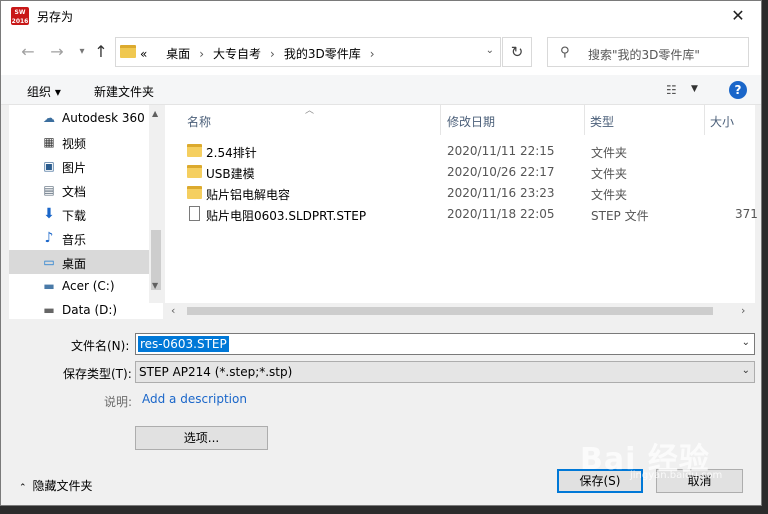 The image size is (768, 514). I want to click on file-row: 贴片铝电解电容 2020/11/16 23:23 文件夹, so click(460, 192).